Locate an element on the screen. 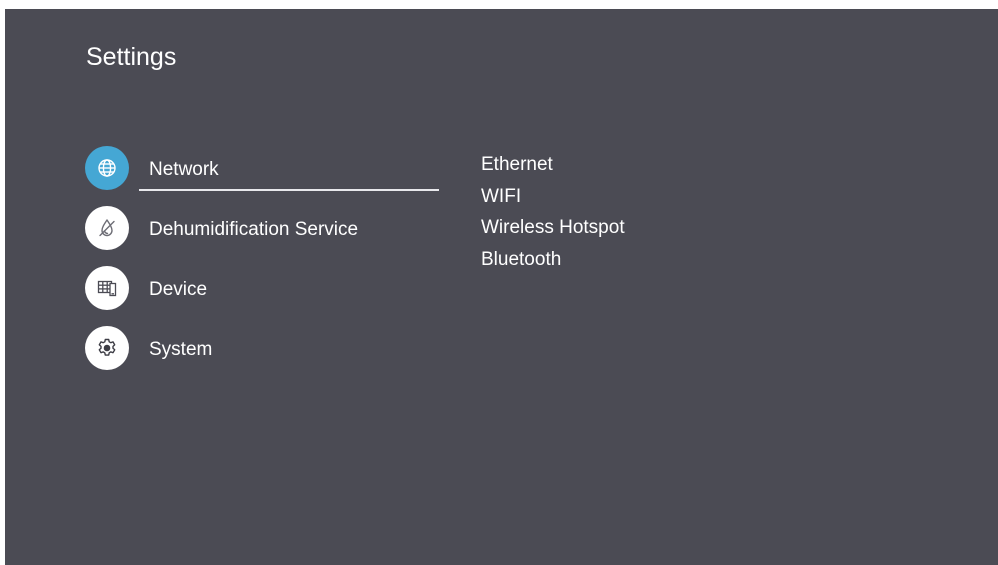 This screenshot has width=998, height=565. dehumidifier-icon is located at coordinates (107, 228).